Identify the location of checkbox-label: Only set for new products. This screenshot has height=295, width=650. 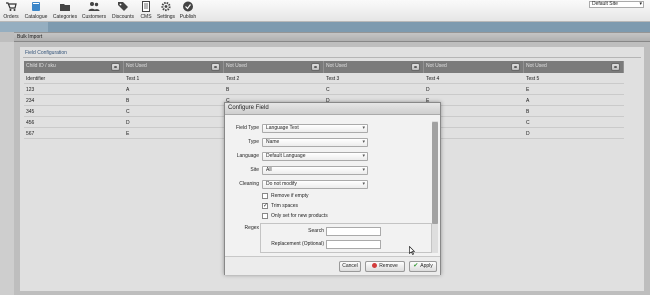
(299, 216).